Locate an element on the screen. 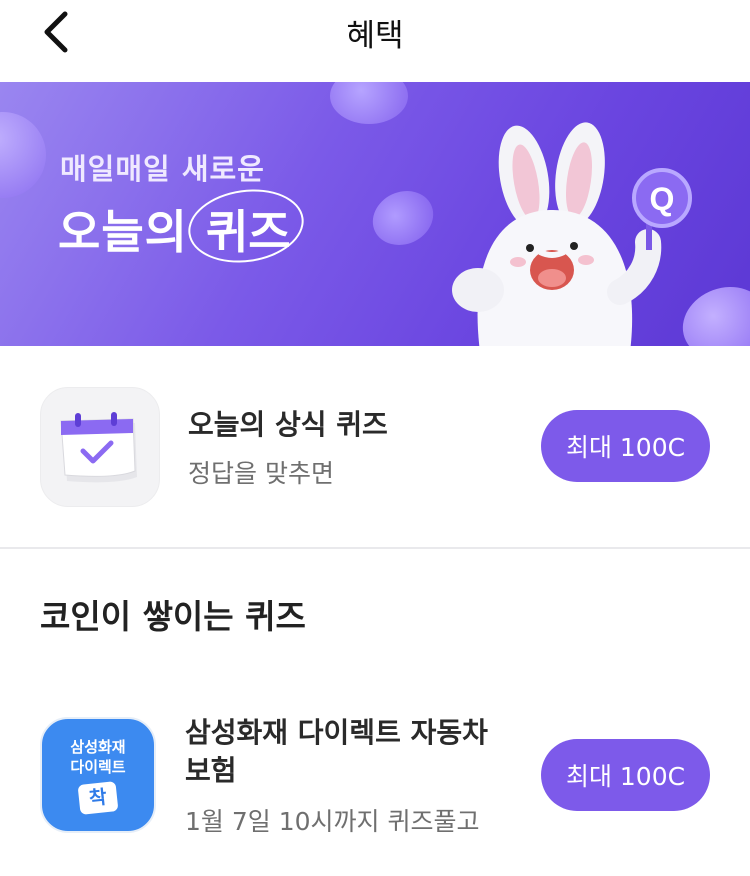 The height and width of the screenshot is (876, 750). quiz-title: 삼성화재 다이렉트 자동차 보험 is located at coordinates (336, 752).